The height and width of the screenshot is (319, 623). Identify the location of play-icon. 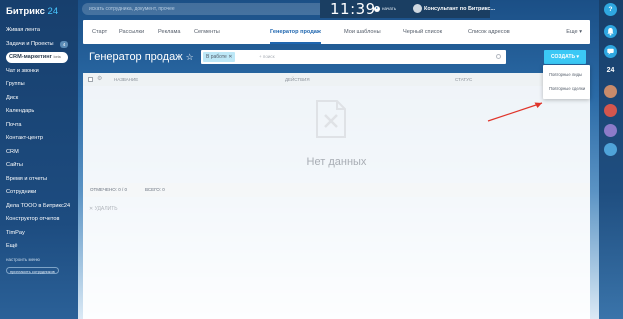
(377, 8).